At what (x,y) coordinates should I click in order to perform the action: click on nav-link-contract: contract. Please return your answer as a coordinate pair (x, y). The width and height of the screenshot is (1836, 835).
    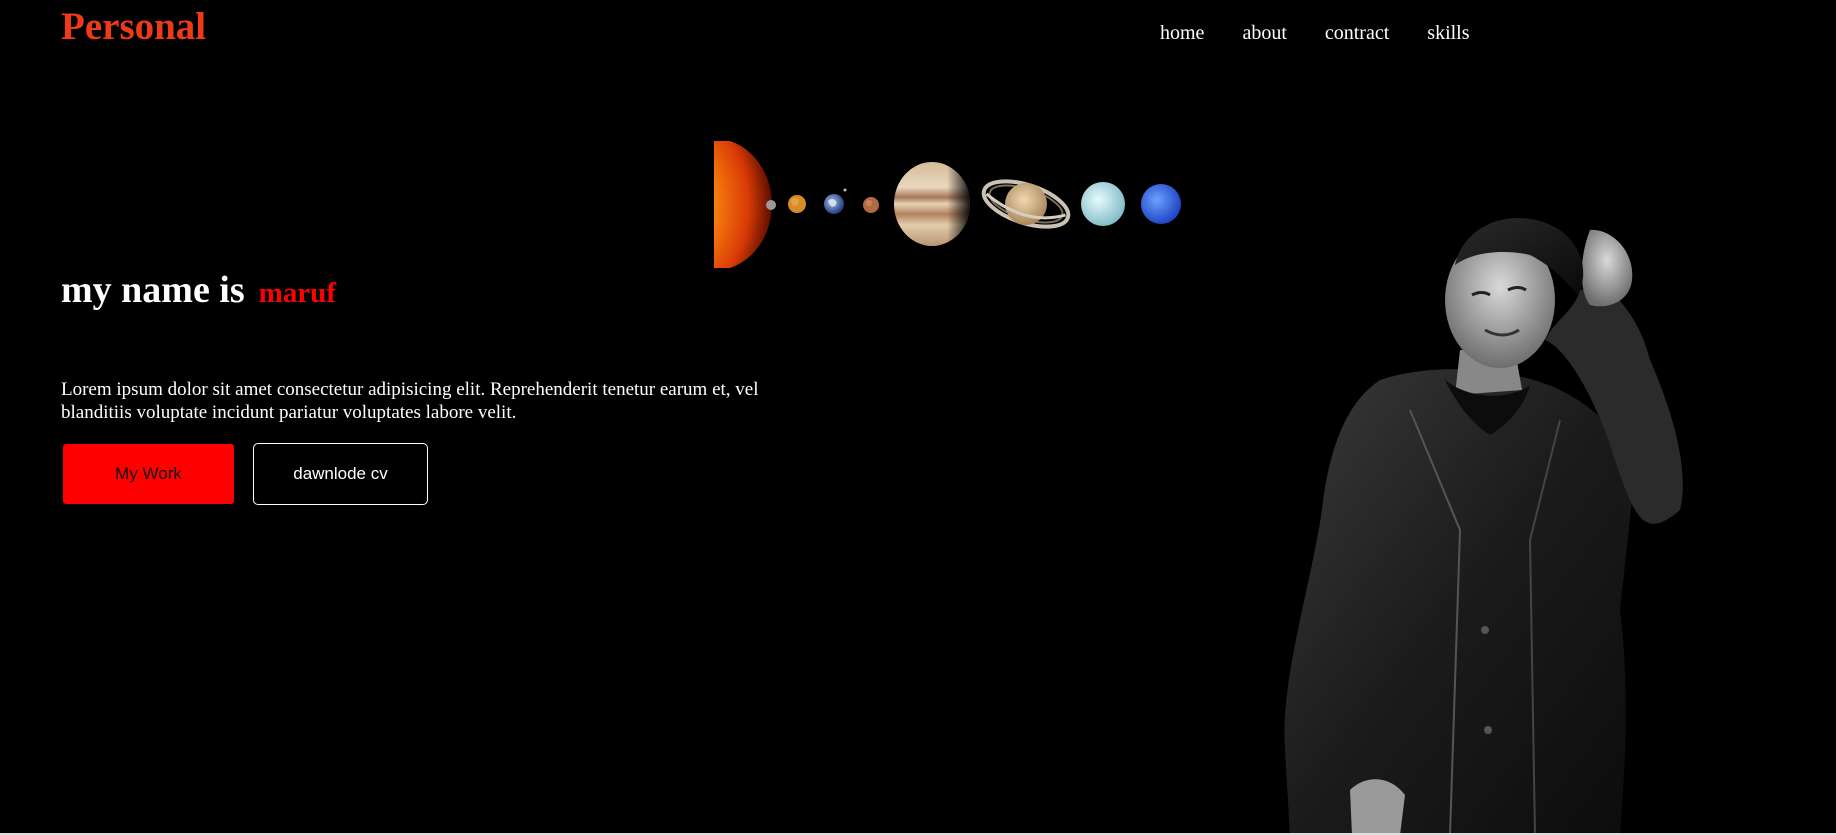
    Looking at the image, I should click on (1357, 33).